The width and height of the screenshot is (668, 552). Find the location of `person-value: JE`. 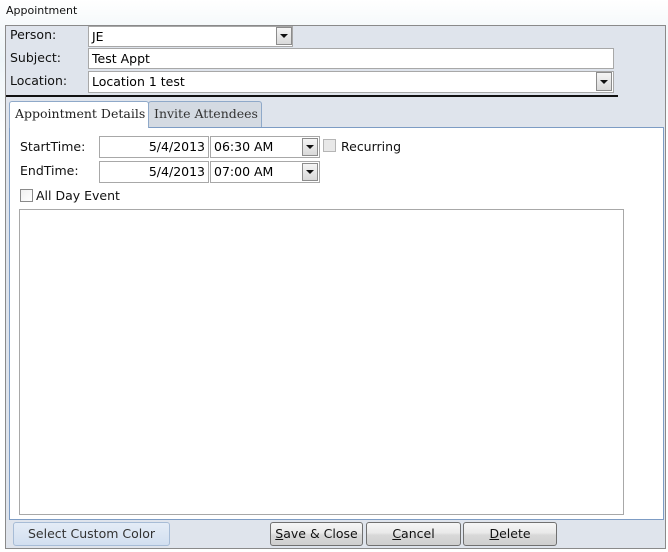

person-value: JE is located at coordinates (98, 36).